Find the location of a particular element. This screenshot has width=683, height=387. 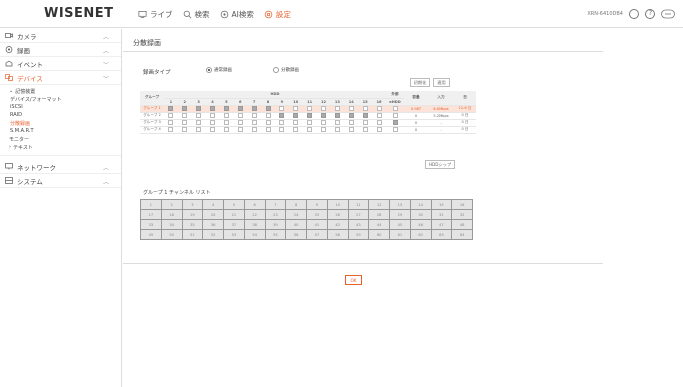

channel-cell: 43 is located at coordinates (358, 224).